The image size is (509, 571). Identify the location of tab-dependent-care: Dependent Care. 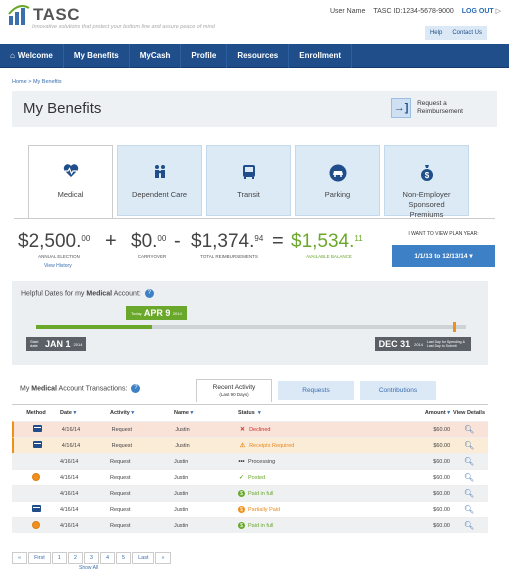
(159, 180).